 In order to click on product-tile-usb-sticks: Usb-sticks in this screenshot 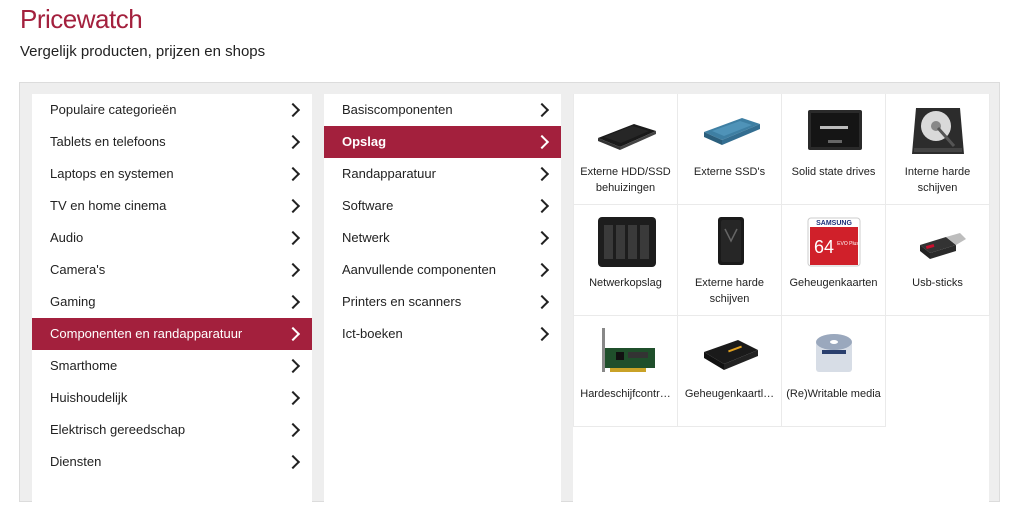, I will do `click(938, 260)`.